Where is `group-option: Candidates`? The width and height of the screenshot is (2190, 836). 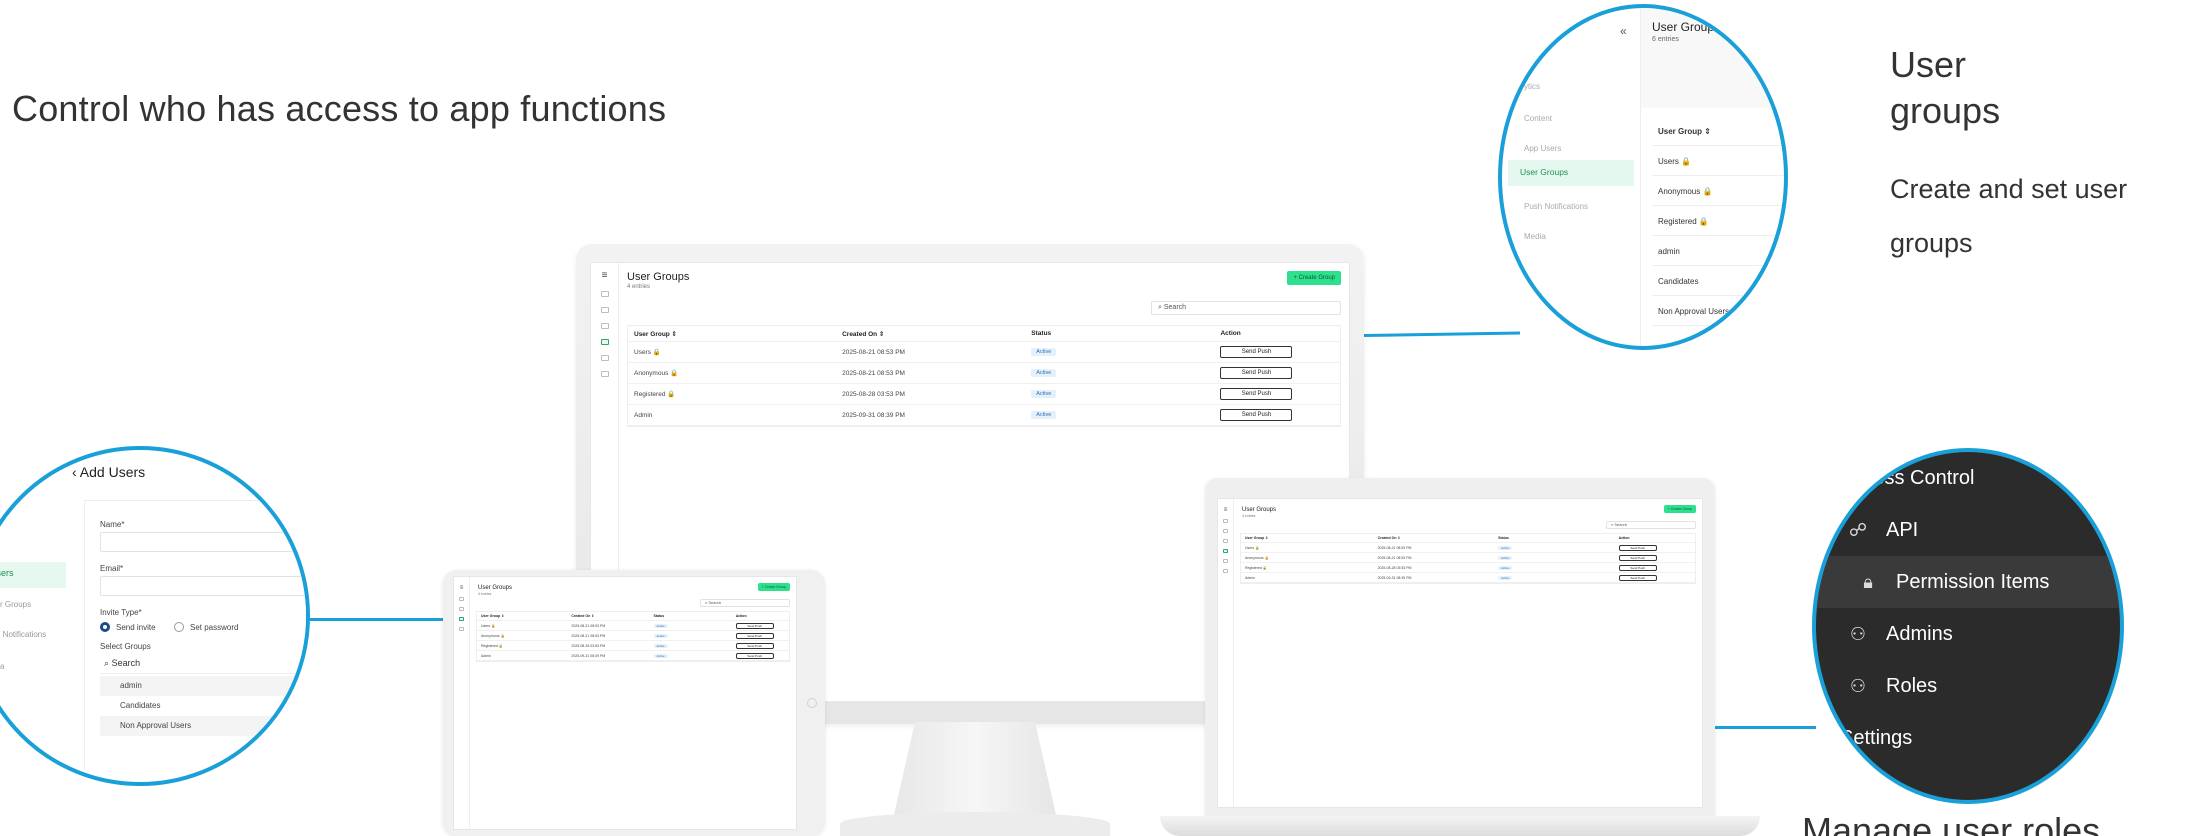
group-option: Candidates is located at coordinates (203, 706).